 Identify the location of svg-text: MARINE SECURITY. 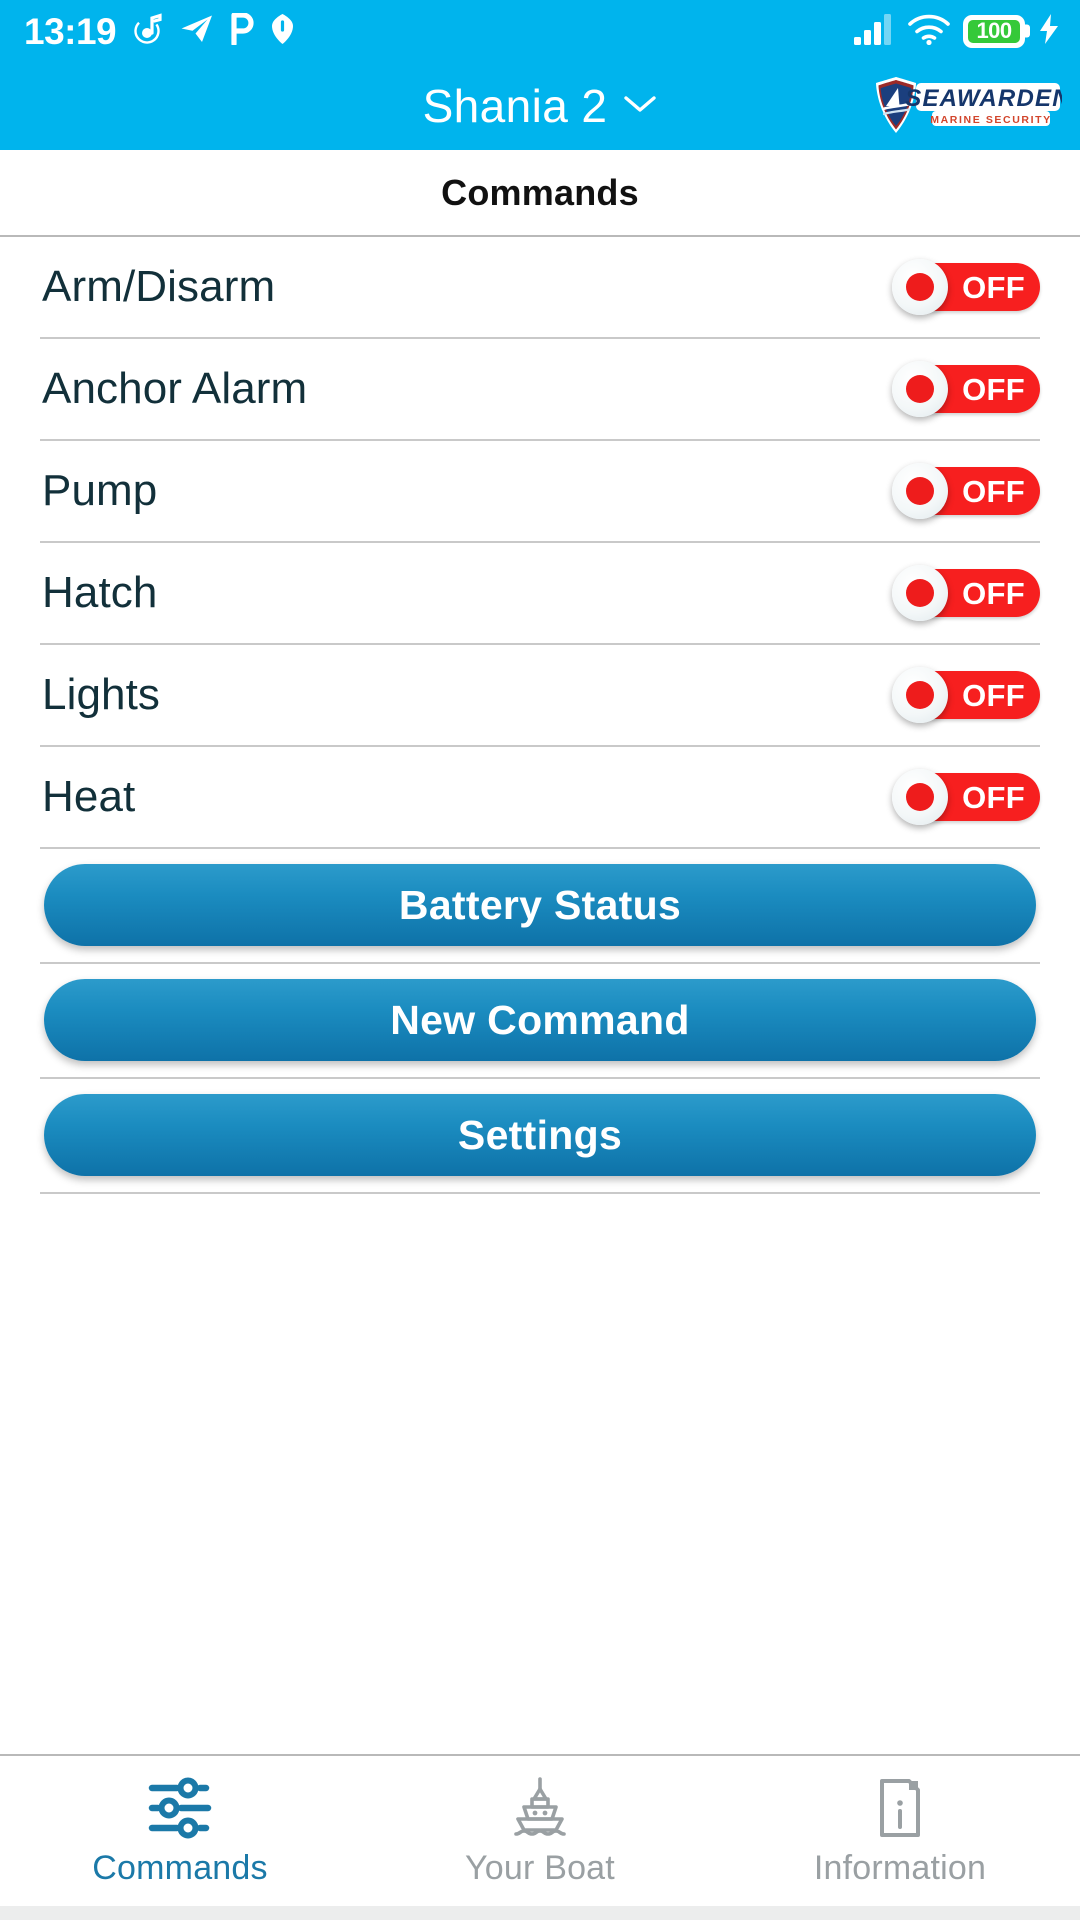
(990, 120).